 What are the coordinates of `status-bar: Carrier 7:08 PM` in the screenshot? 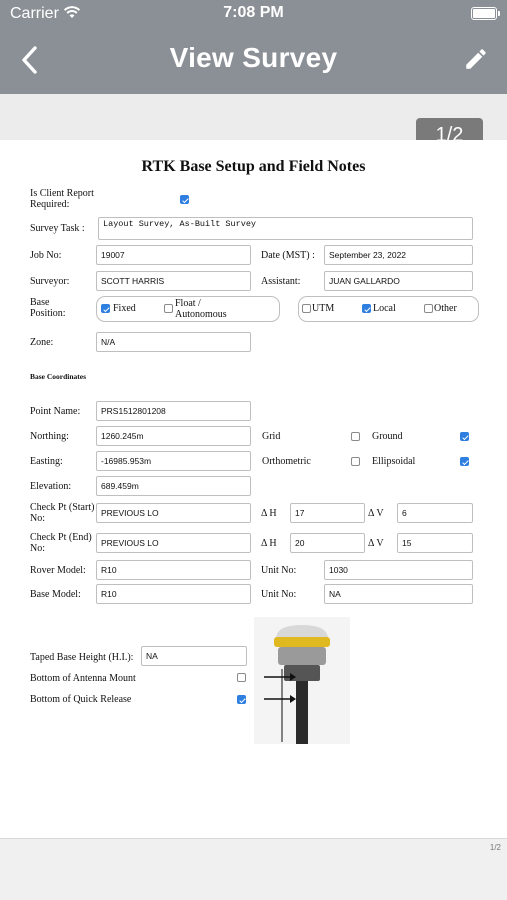 It's located at (253, 14).